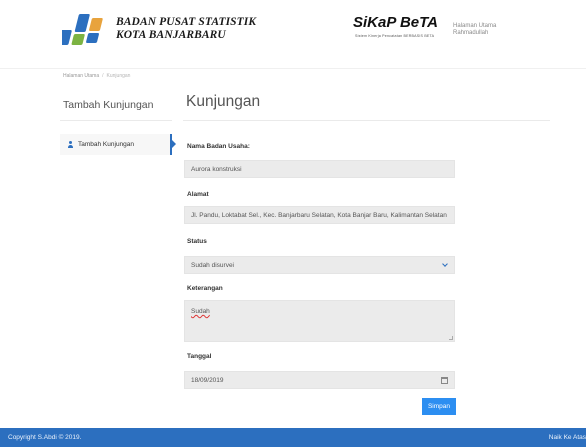 The width and height of the screenshot is (586, 447). Describe the element at coordinates (223, 101) in the screenshot. I see `page-title: Kunjungan` at that location.